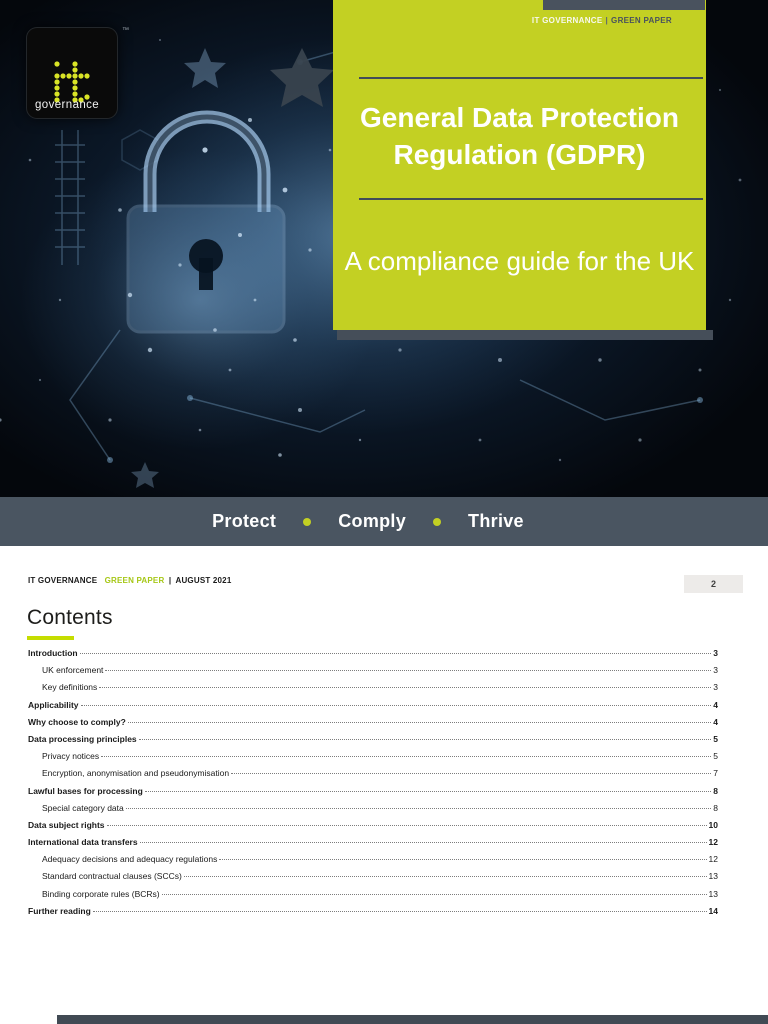  What do you see at coordinates (125, 30) in the screenshot?
I see `trademark-symbol: ™` at bounding box center [125, 30].